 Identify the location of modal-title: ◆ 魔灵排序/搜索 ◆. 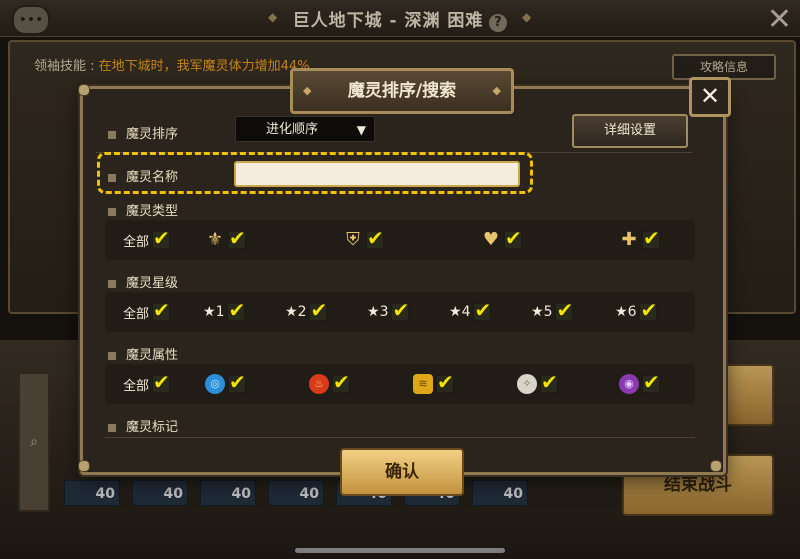
(402, 91).